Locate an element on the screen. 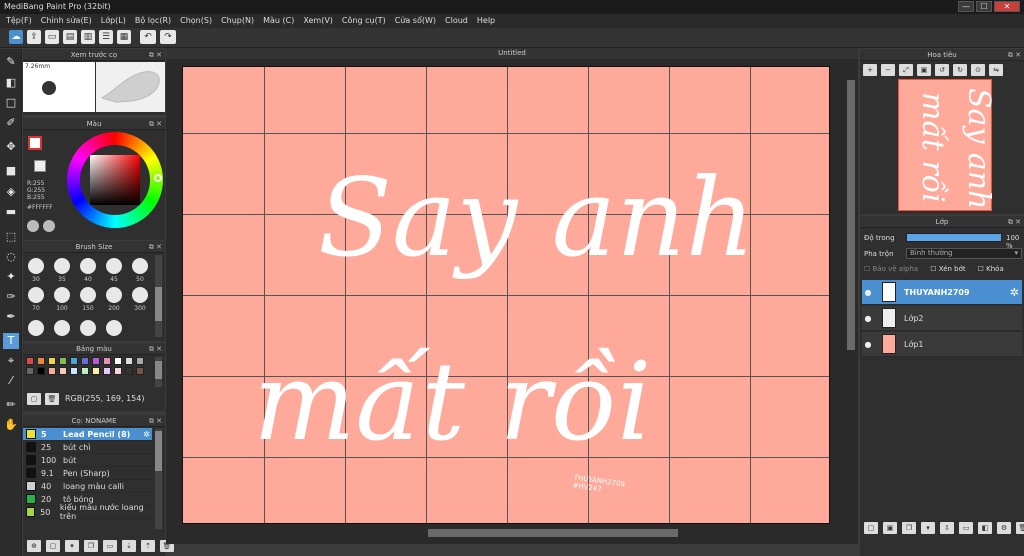 This screenshot has height=556, width=1024. brush-item: 100 bút is located at coordinates (87, 460).